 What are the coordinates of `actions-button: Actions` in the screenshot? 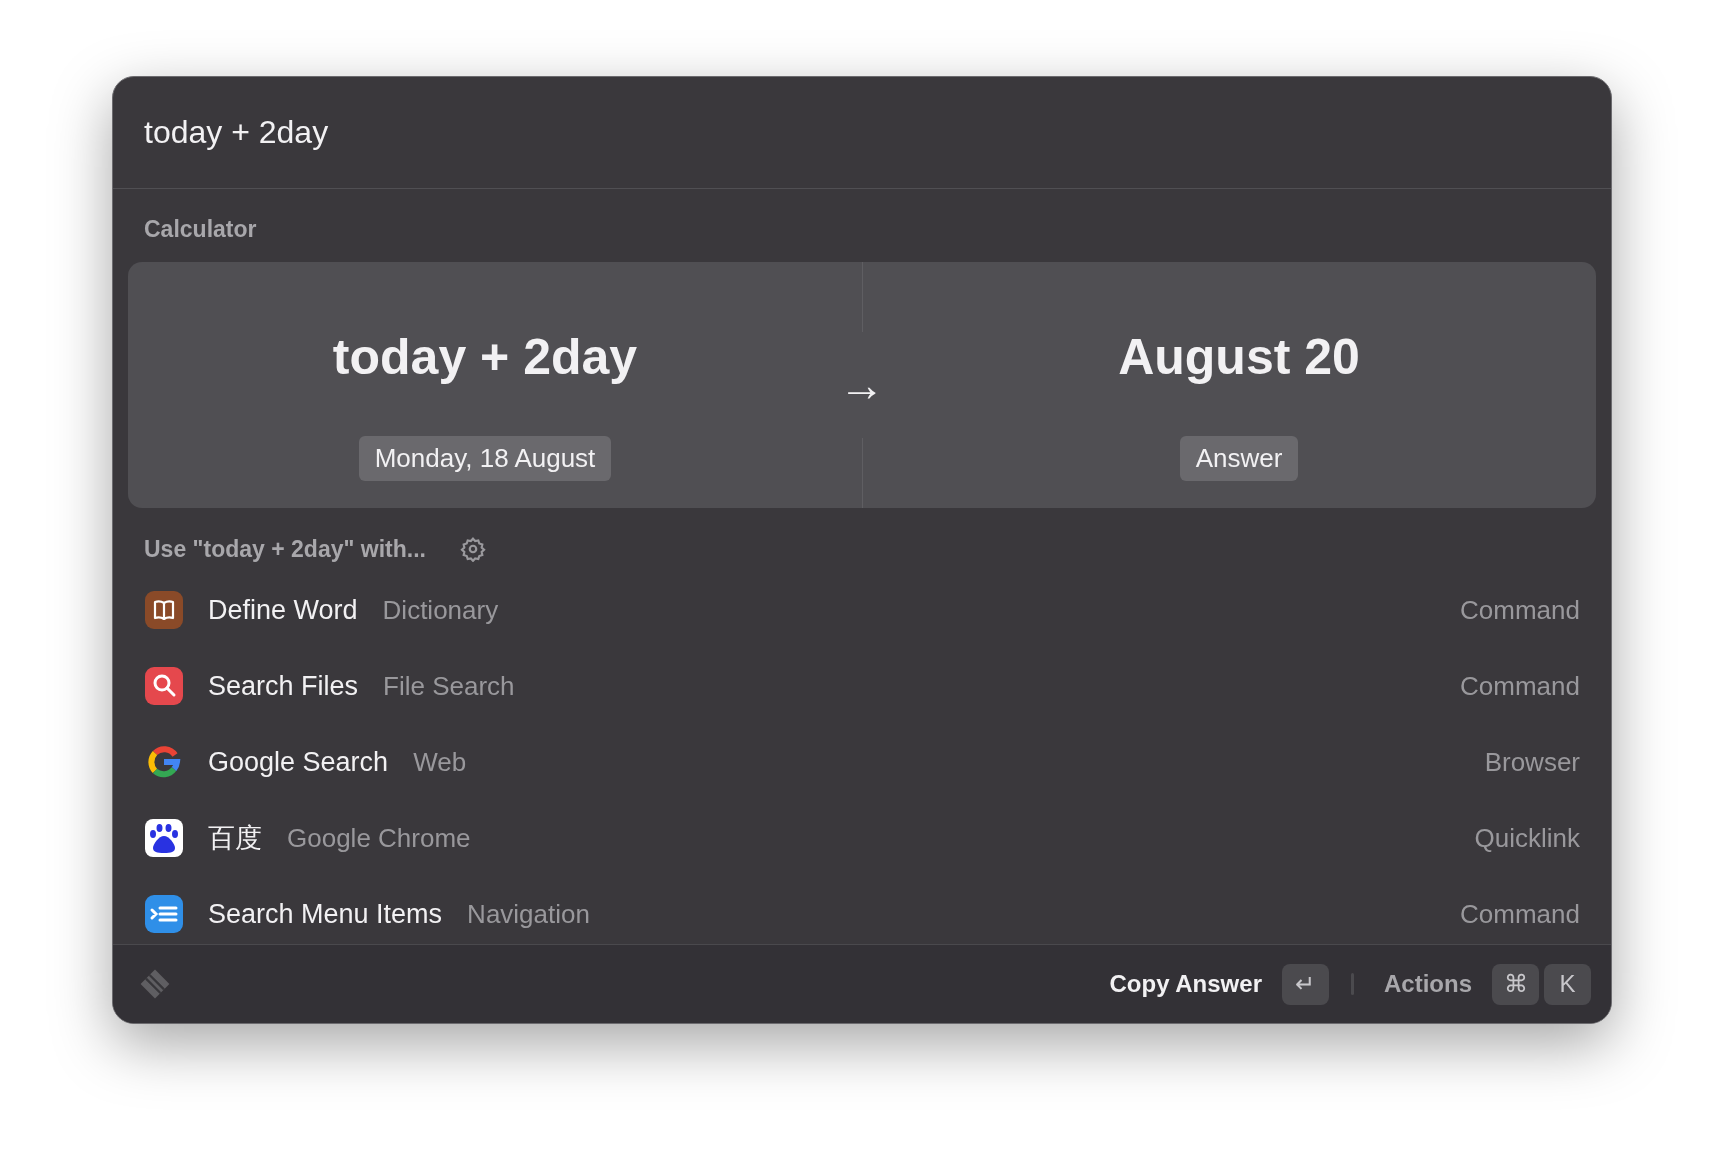 It's located at (1428, 984).